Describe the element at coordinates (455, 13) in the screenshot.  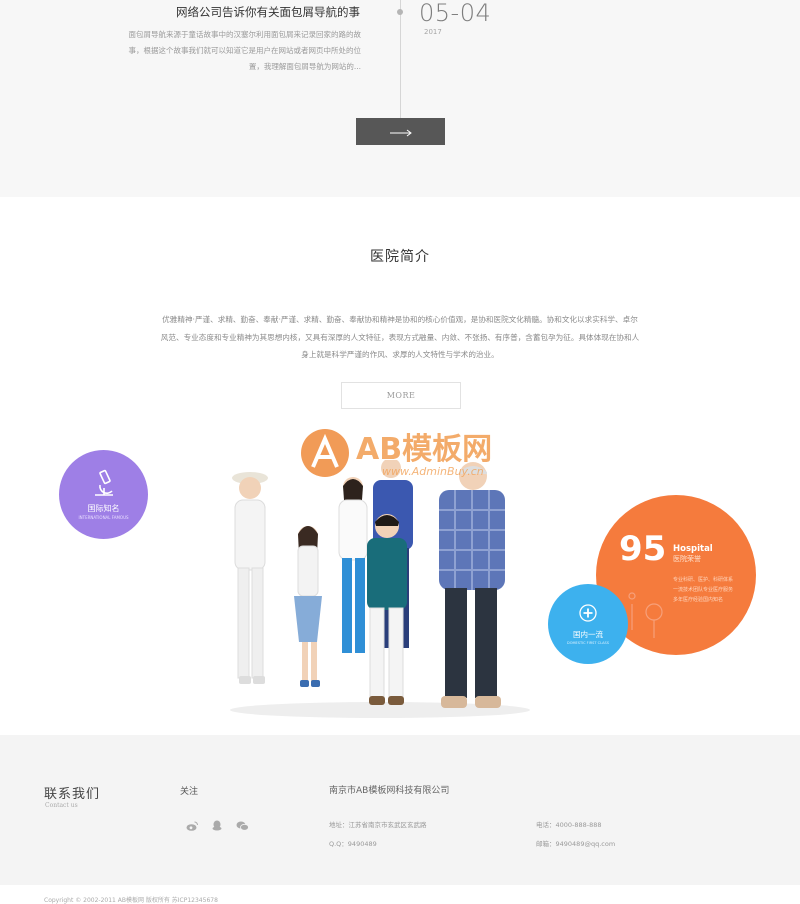
I see `news-date: 05-04` at that location.